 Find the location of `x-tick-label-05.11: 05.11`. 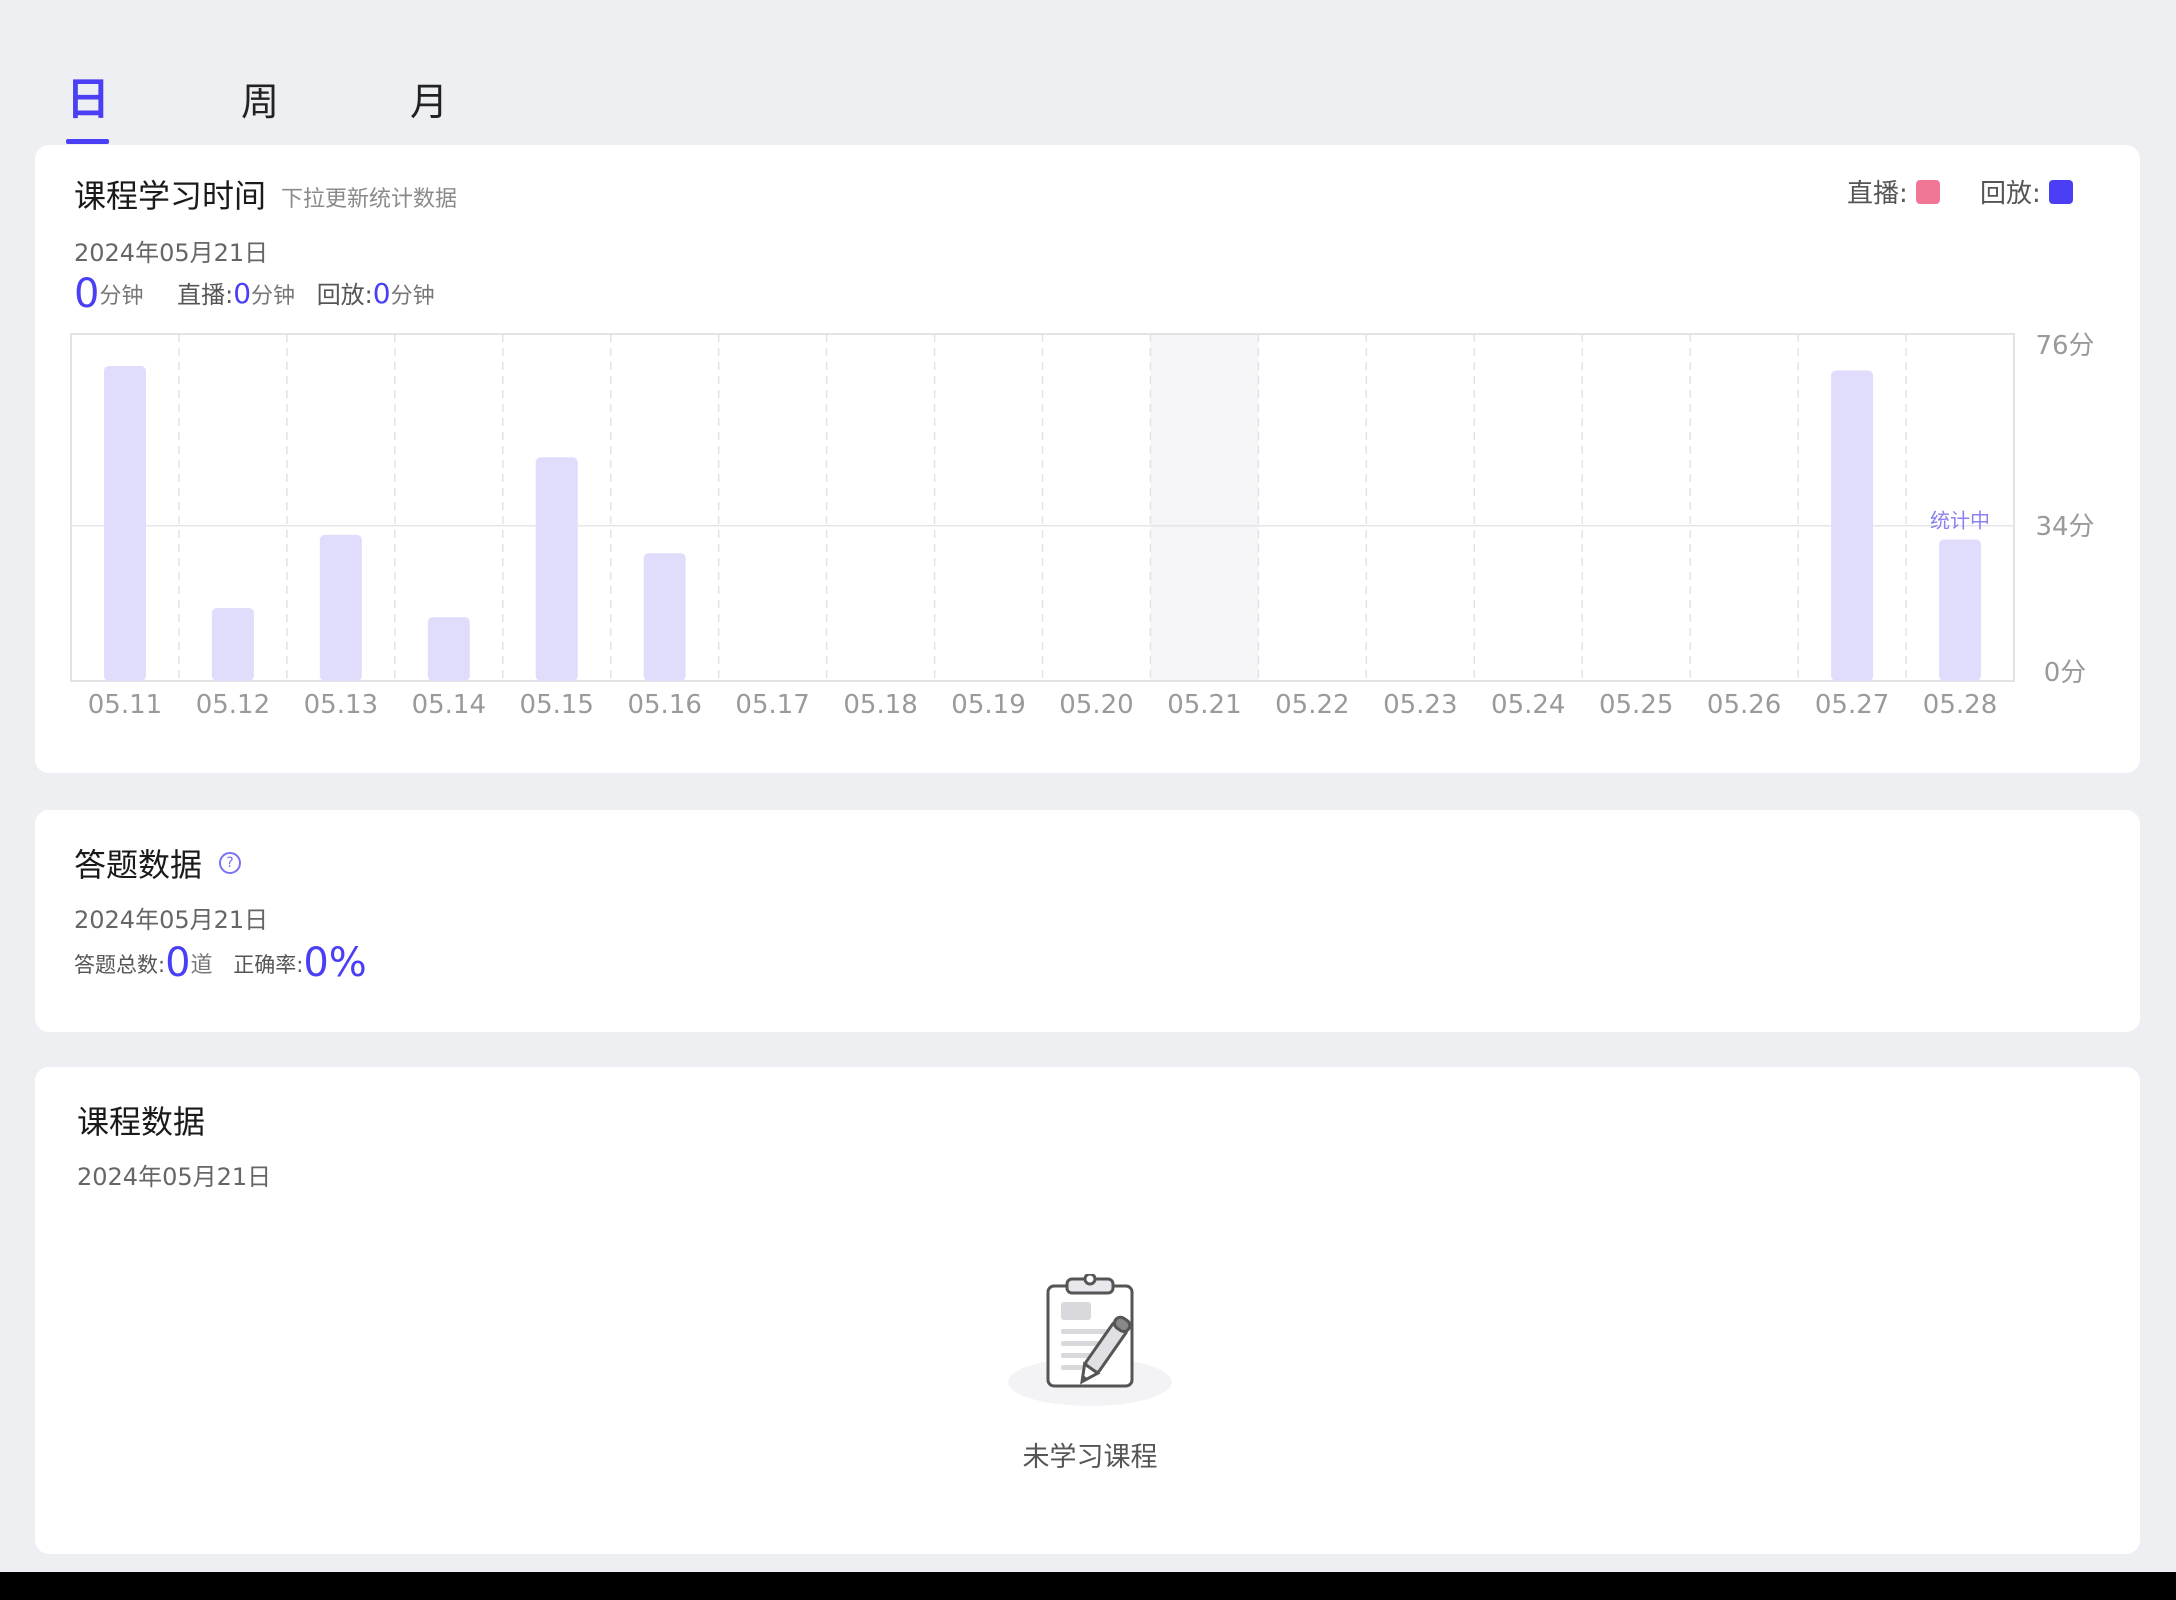

x-tick-label-05.11: 05.11 is located at coordinates (125, 705).